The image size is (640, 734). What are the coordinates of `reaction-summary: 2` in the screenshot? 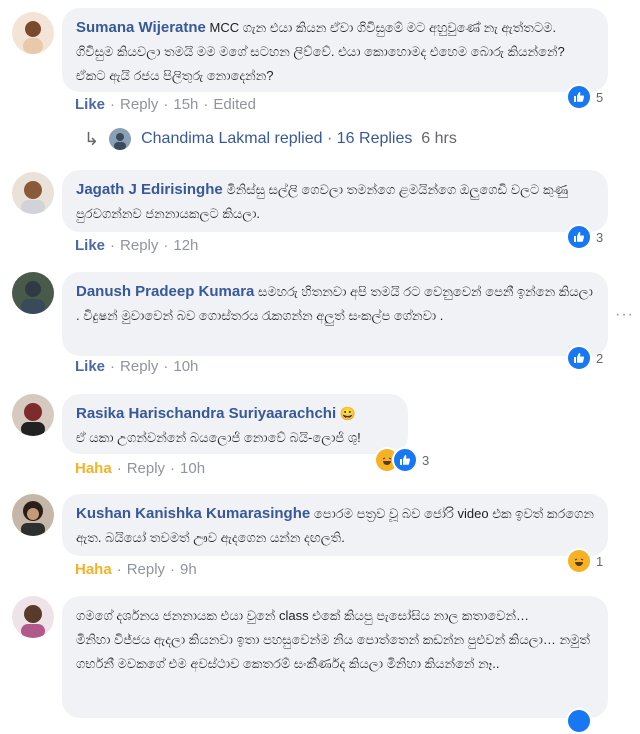 It's located at (584, 358).